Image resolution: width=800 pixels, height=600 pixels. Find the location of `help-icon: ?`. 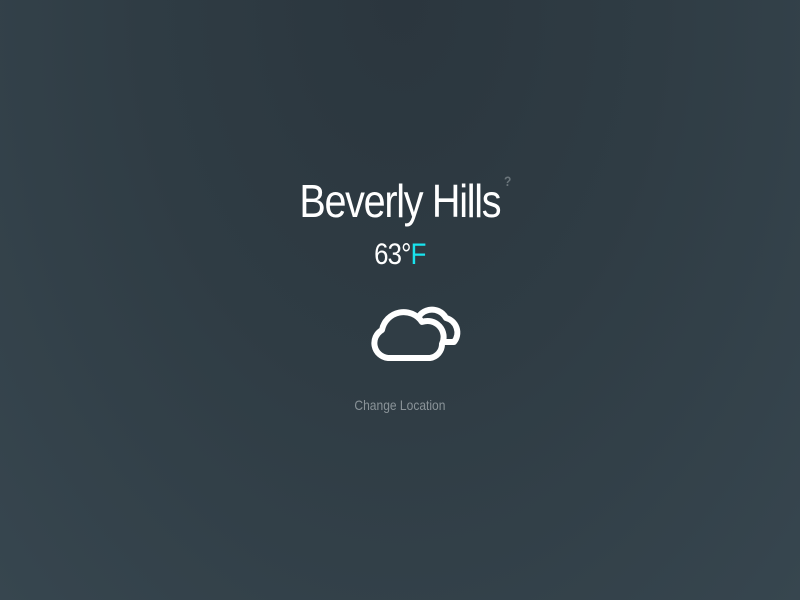

help-icon: ? is located at coordinates (507, 181).